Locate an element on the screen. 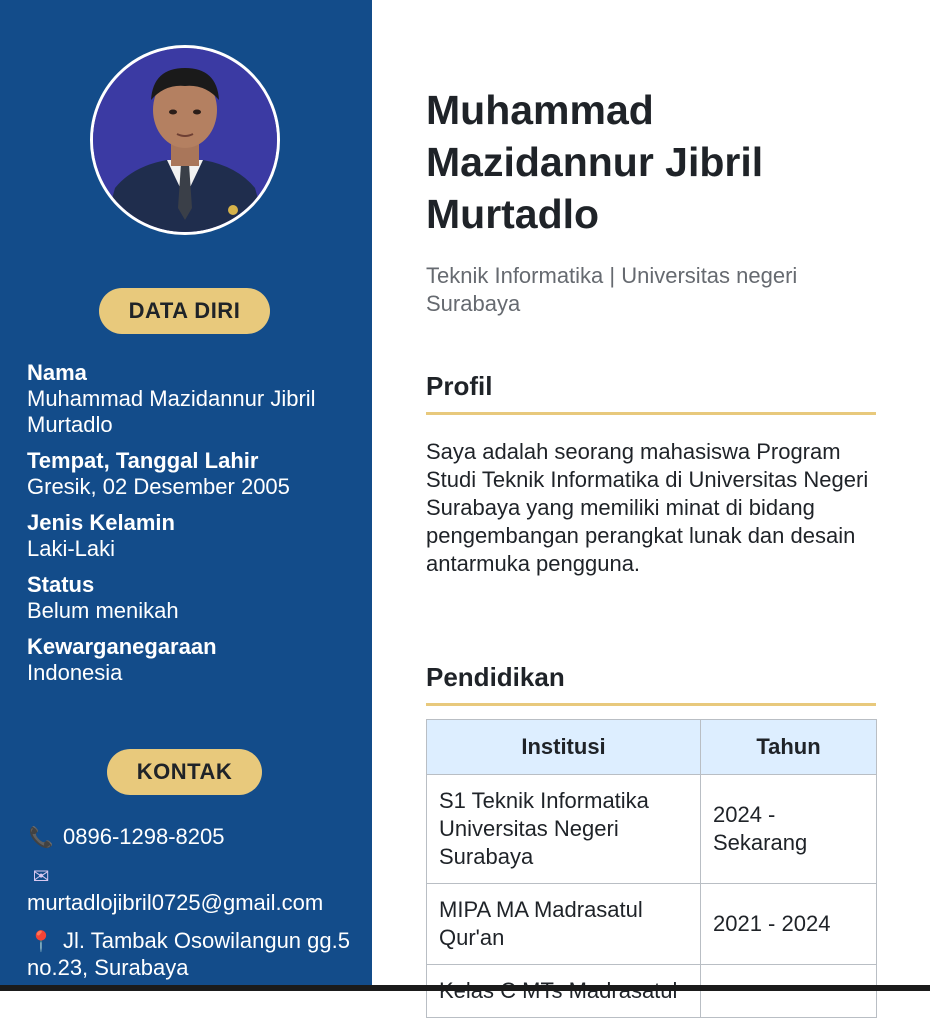  column-header-tahun: Tahun is located at coordinates (788, 747).